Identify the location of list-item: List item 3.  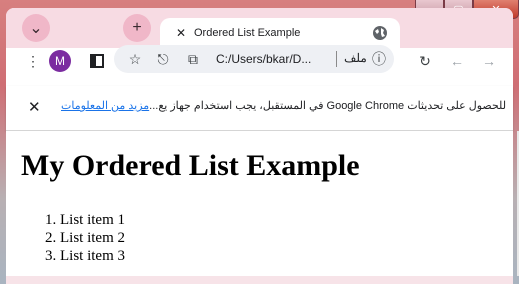
(92, 256).